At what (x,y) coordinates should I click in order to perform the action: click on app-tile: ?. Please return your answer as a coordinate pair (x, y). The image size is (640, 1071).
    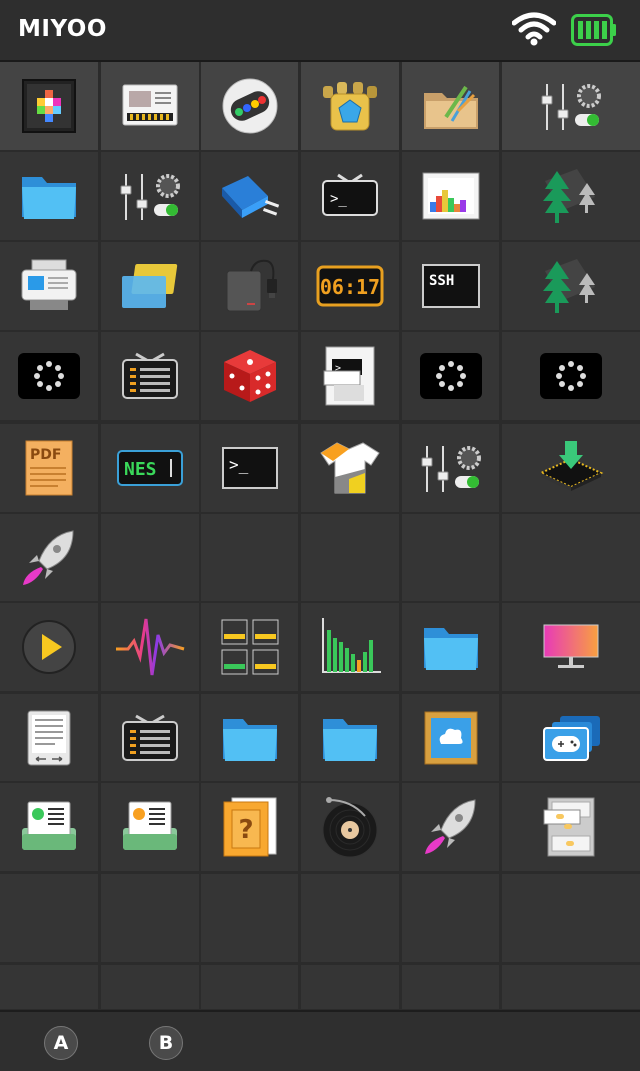
    Looking at the image, I should click on (249, 827).